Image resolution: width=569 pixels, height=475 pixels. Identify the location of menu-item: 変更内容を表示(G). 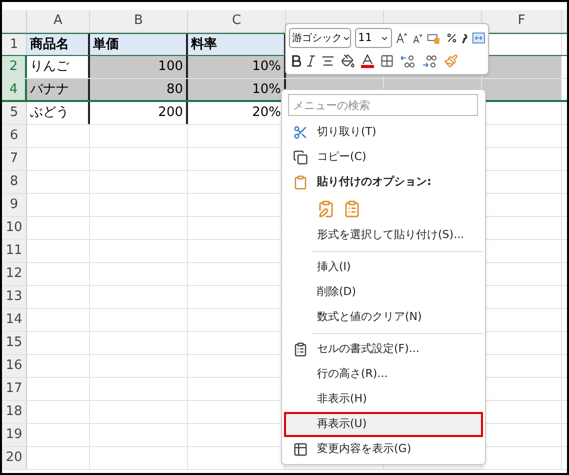
(383, 449).